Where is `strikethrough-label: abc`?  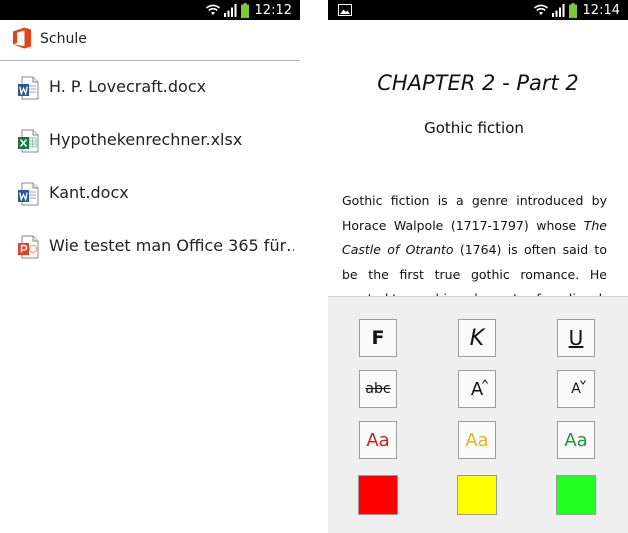 strikethrough-label: abc is located at coordinates (378, 389).